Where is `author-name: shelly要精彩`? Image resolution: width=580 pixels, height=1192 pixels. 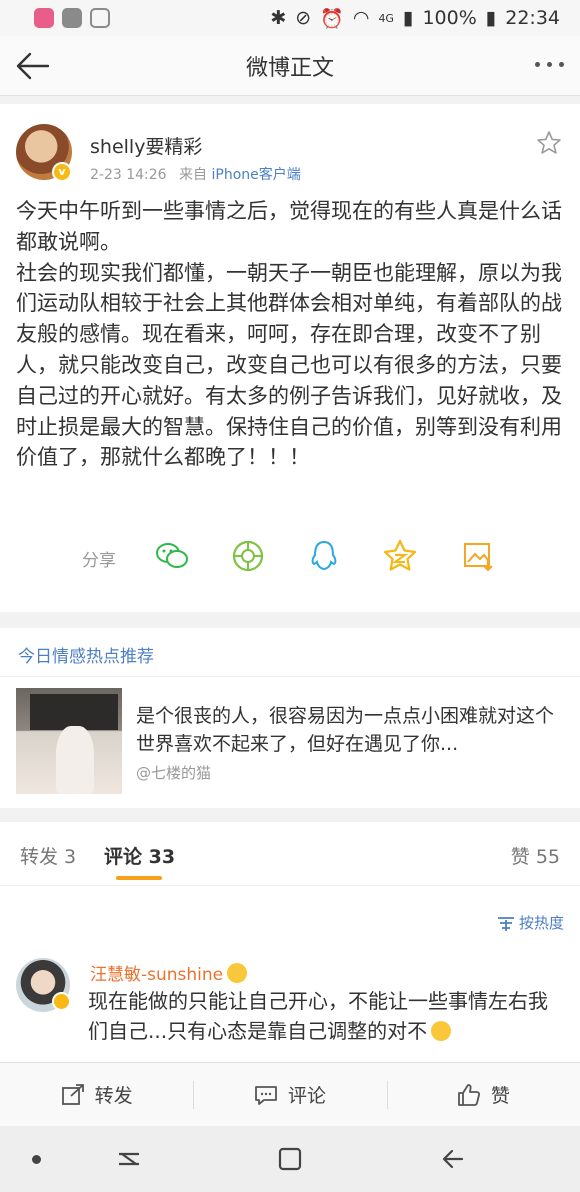
author-name: shelly要精彩 is located at coordinates (146, 145).